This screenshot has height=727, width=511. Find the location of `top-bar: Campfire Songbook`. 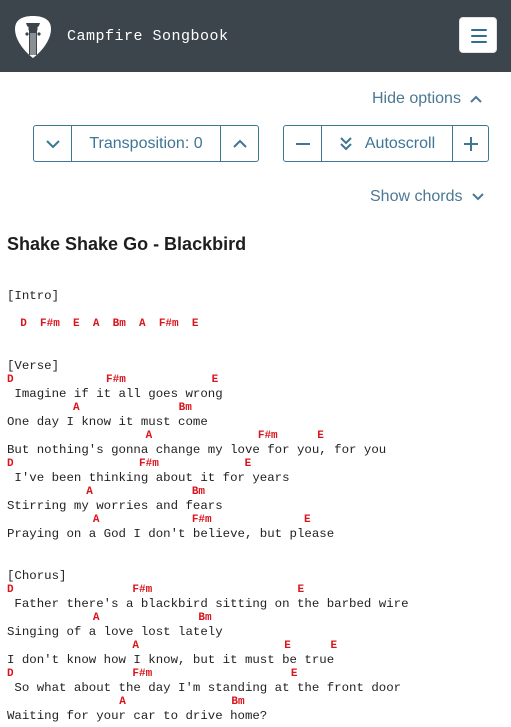

top-bar: Campfire Songbook is located at coordinates (255, 36).